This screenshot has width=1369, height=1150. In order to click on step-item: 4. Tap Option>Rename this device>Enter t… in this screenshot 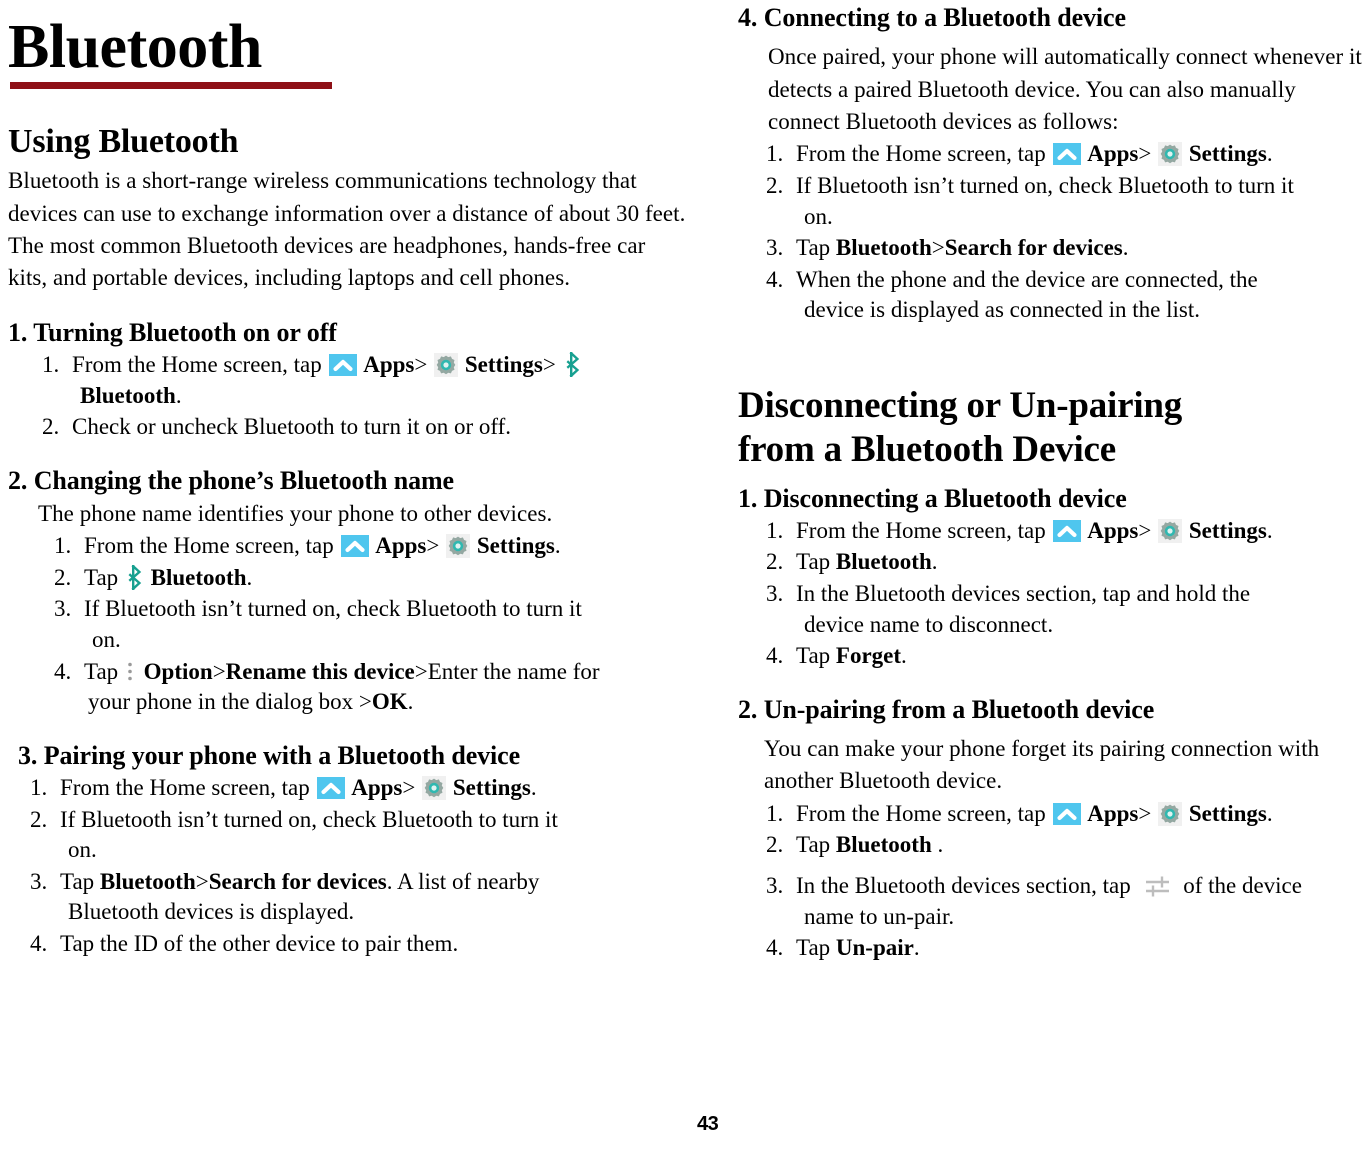, I will do `click(370, 687)`.